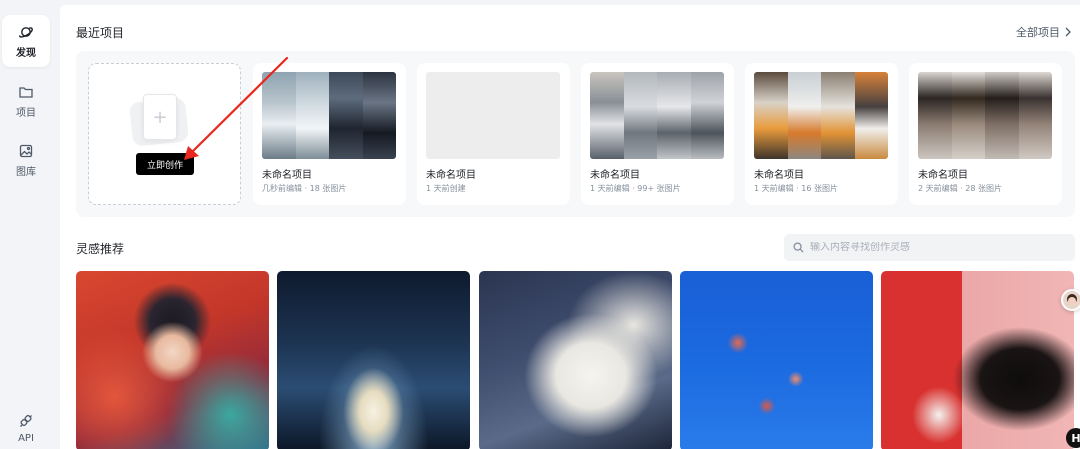 This screenshot has width=1080, height=449. What do you see at coordinates (26, 172) in the screenshot?
I see `sidebar-item-label: 图库` at bounding box center [26, 172].